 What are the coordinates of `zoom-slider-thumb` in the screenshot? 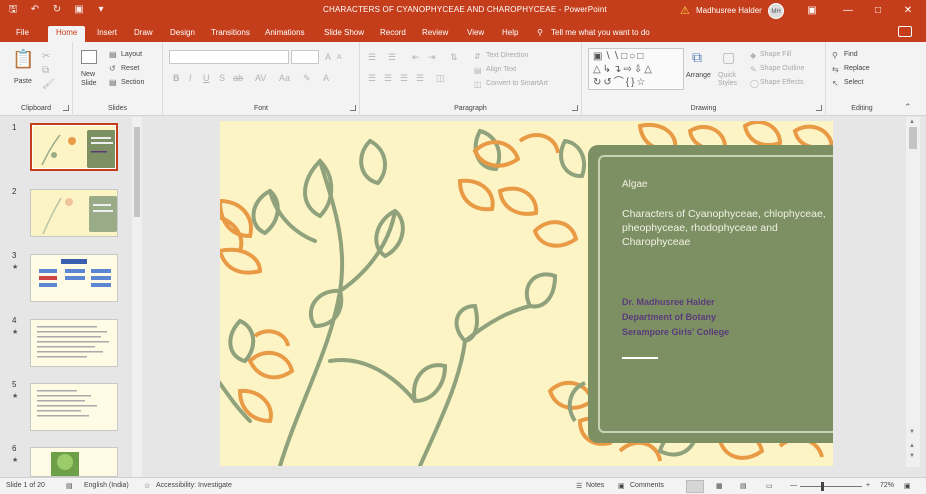 It's located at (822, 486).